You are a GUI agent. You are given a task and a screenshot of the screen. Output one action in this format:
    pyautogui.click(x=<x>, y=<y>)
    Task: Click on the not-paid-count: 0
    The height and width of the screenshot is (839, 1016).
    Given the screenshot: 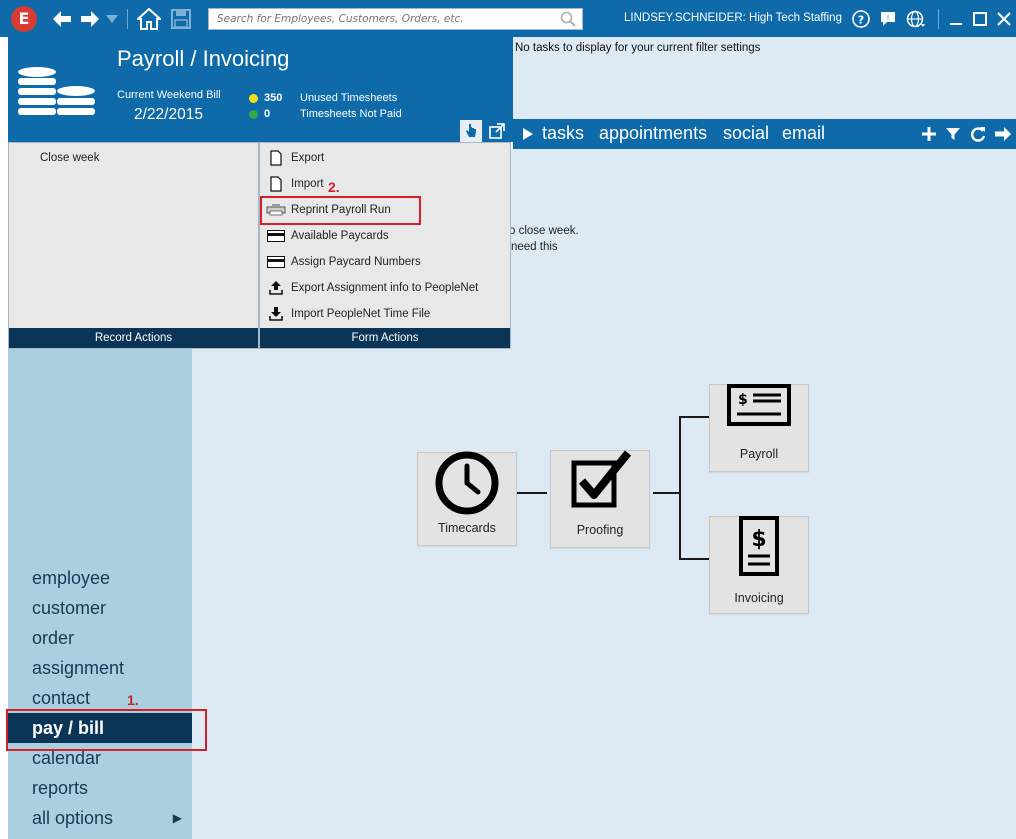 What is the action you would take?
    pyautogui.click(x=267, y=114)
    